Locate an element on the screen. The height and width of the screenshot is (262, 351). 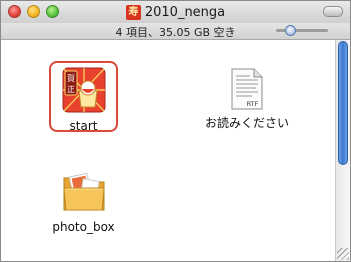
title-bar: 寿 2010_nenga is located at coordinates (175, 12).